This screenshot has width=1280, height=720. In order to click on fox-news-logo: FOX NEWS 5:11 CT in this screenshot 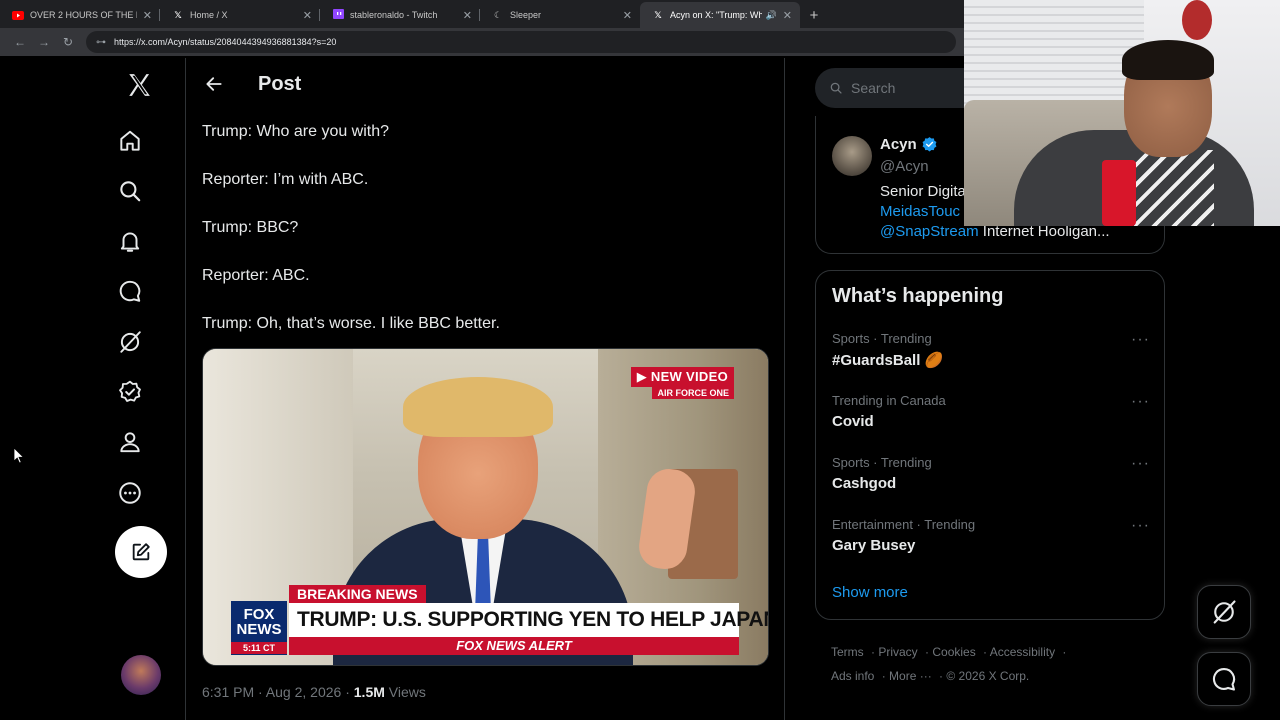, I will do `click(259, 628)`.